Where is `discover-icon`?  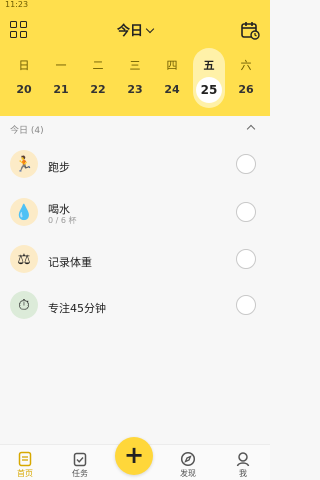 discover-icon is located at coordinates (188, 459).